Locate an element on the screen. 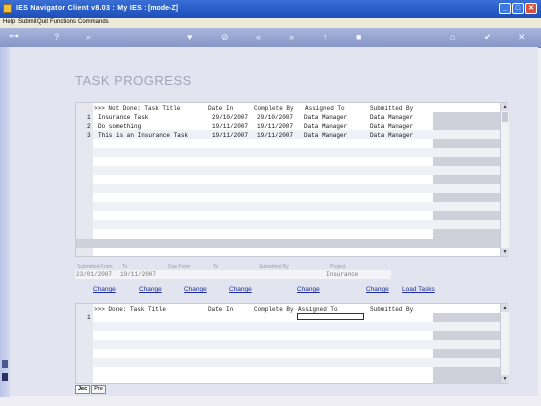 The image size is (541, 406). window-mode: [mode-Z] is located at coordinates (163, 8).